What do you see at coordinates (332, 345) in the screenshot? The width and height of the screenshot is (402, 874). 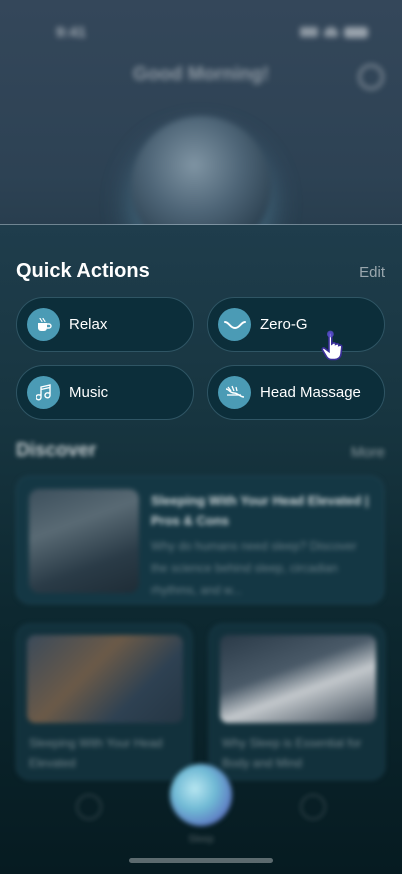 I see `pointer-cursor-icon` at bounding box center [332, 345].